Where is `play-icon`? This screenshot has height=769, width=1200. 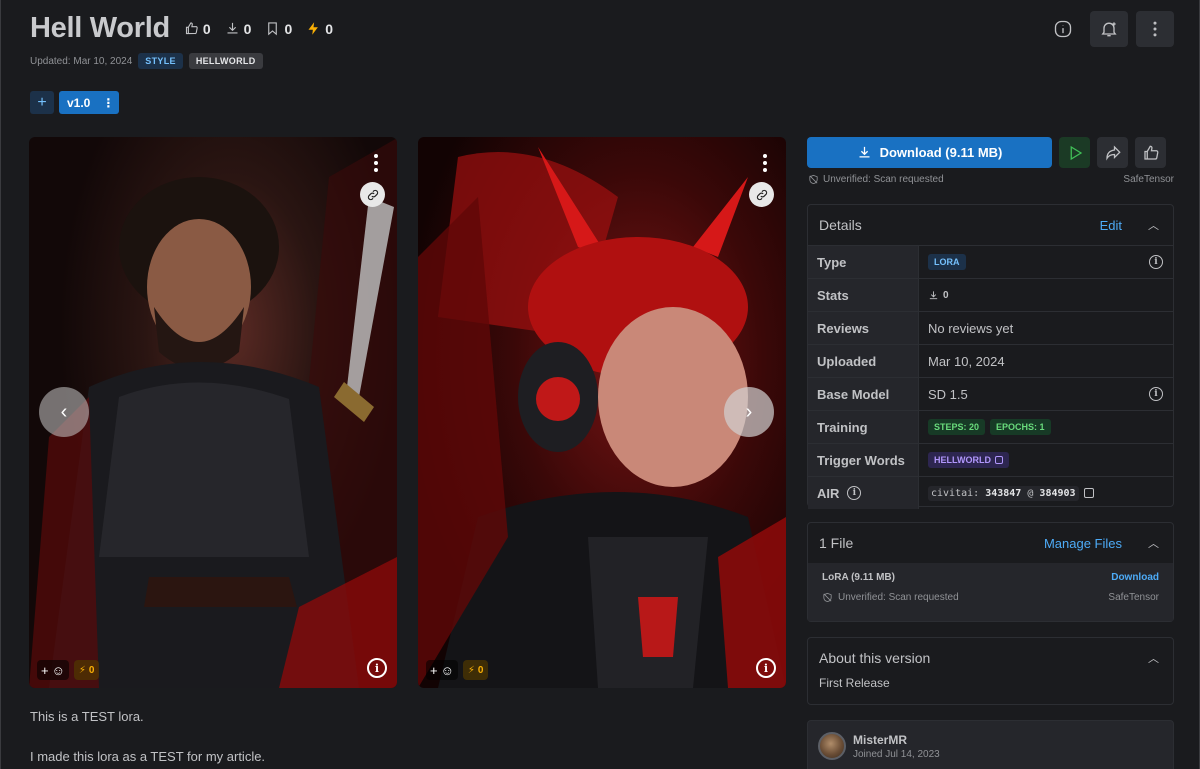 play-icon is located at coordinates (1076, 152).